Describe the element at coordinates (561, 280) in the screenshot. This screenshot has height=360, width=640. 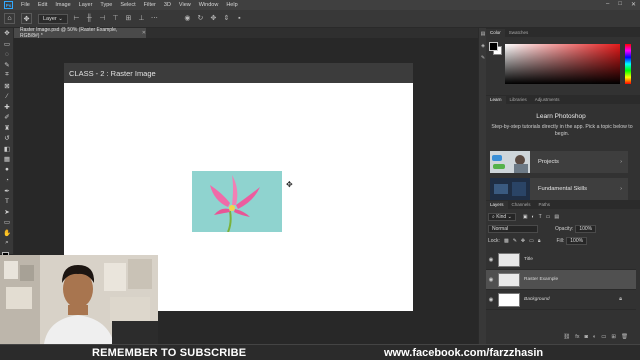
I see `layer-row-raster-example: ◉ Raster Example` at that location.